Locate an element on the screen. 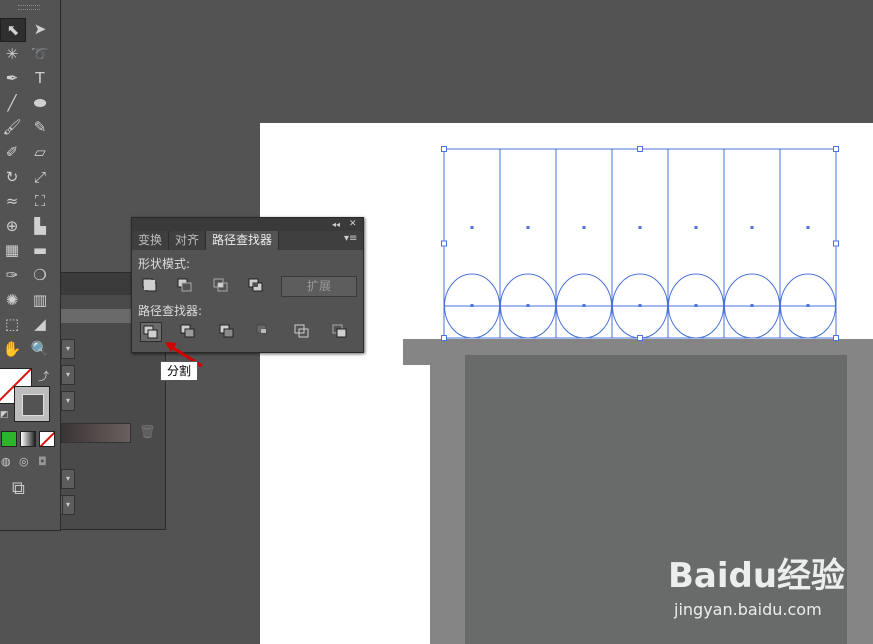 The height and width of the screenshot is (644, 873). column-graph-tool-icon: ▥ is located at coordinates (40, 300).